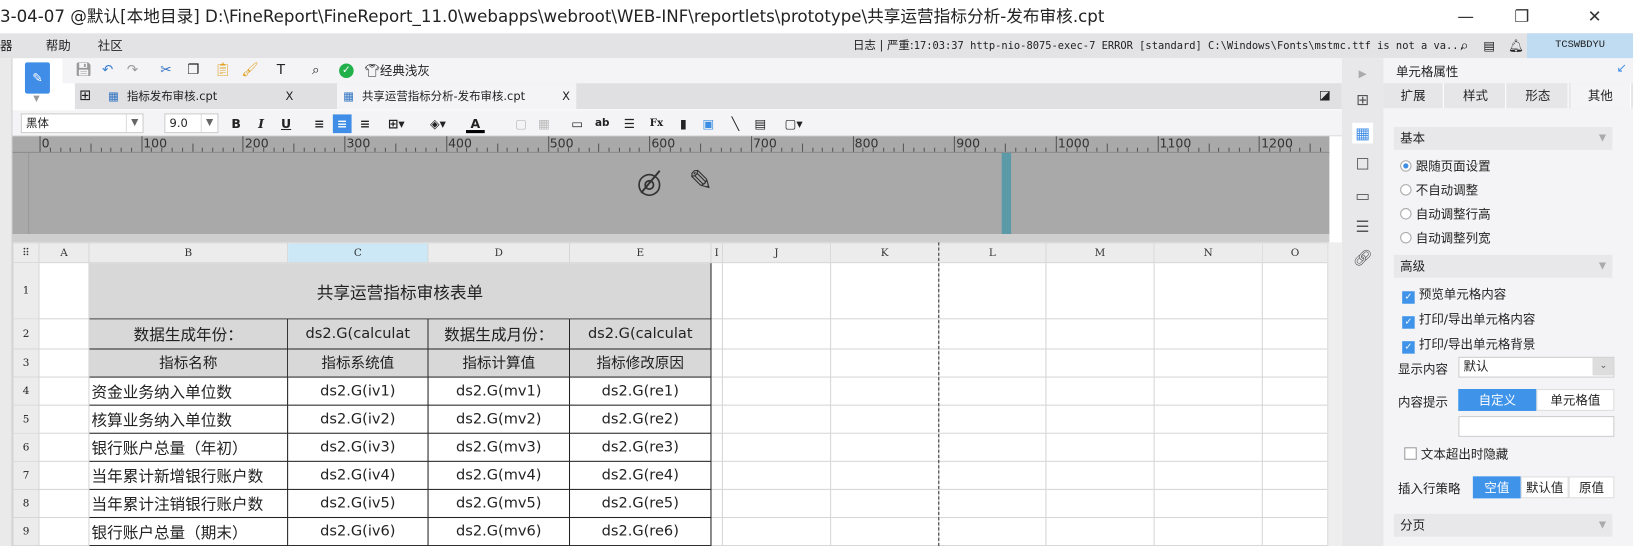 Image resolution: width=1633 pixels, height=546 pixels. Describe the element at coordinates (499, 419) in the screenshot. I see `formula-cell: ds2.G(mv2)` at that location.